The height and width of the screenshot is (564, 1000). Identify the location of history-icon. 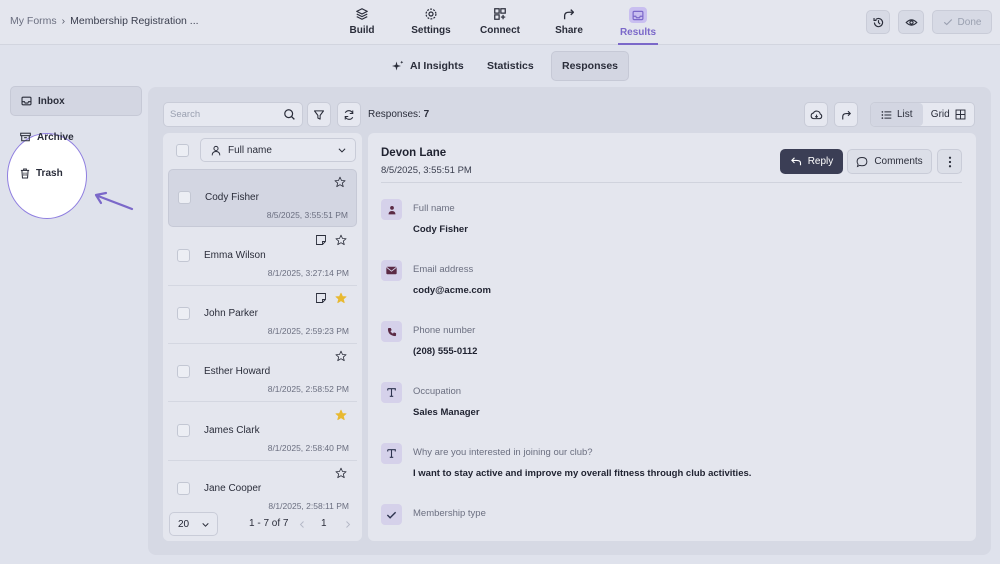
(877, 22).